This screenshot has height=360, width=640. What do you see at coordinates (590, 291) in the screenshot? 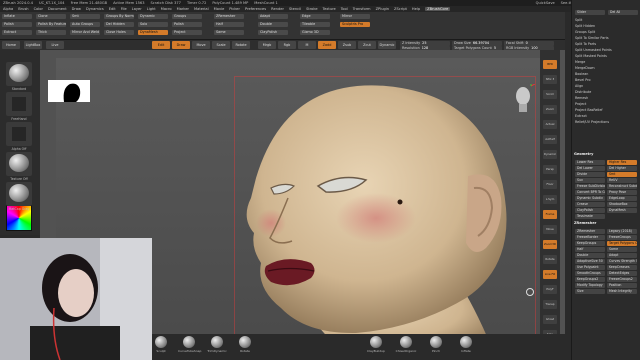
I see `zremesher-size: Size` at bounding box center [590, 291].